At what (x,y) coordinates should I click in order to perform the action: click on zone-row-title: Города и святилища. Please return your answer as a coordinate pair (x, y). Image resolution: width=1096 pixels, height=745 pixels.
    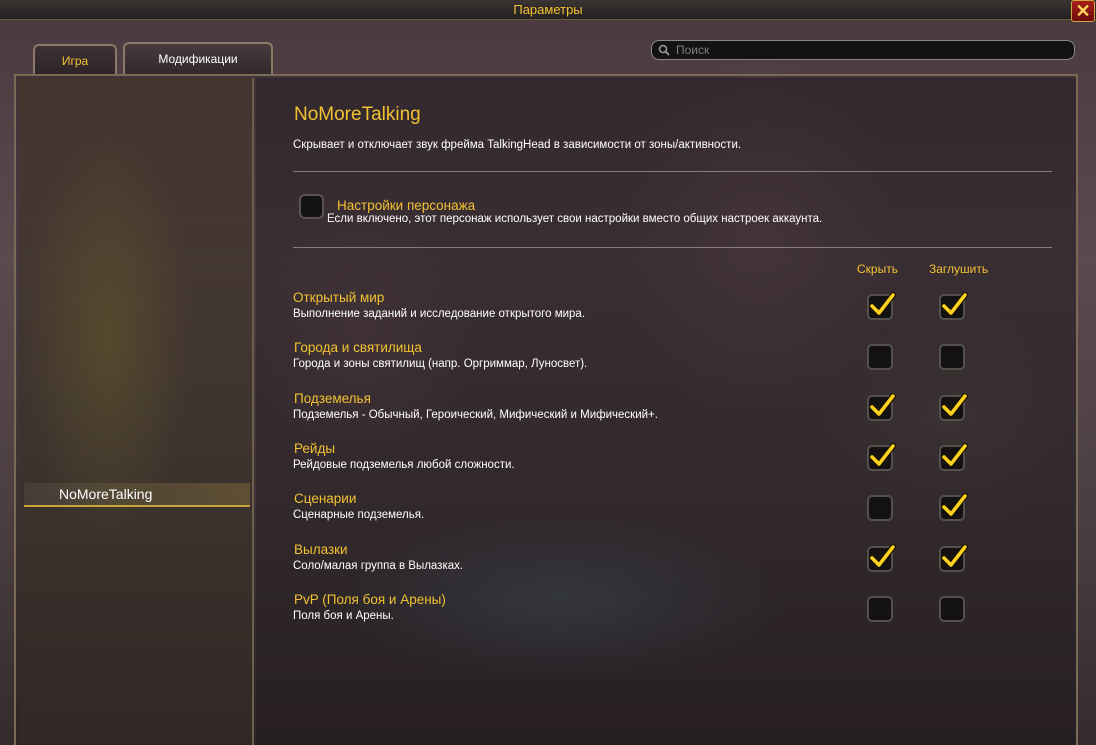
    Looking at the image, I should click on (358, 347).